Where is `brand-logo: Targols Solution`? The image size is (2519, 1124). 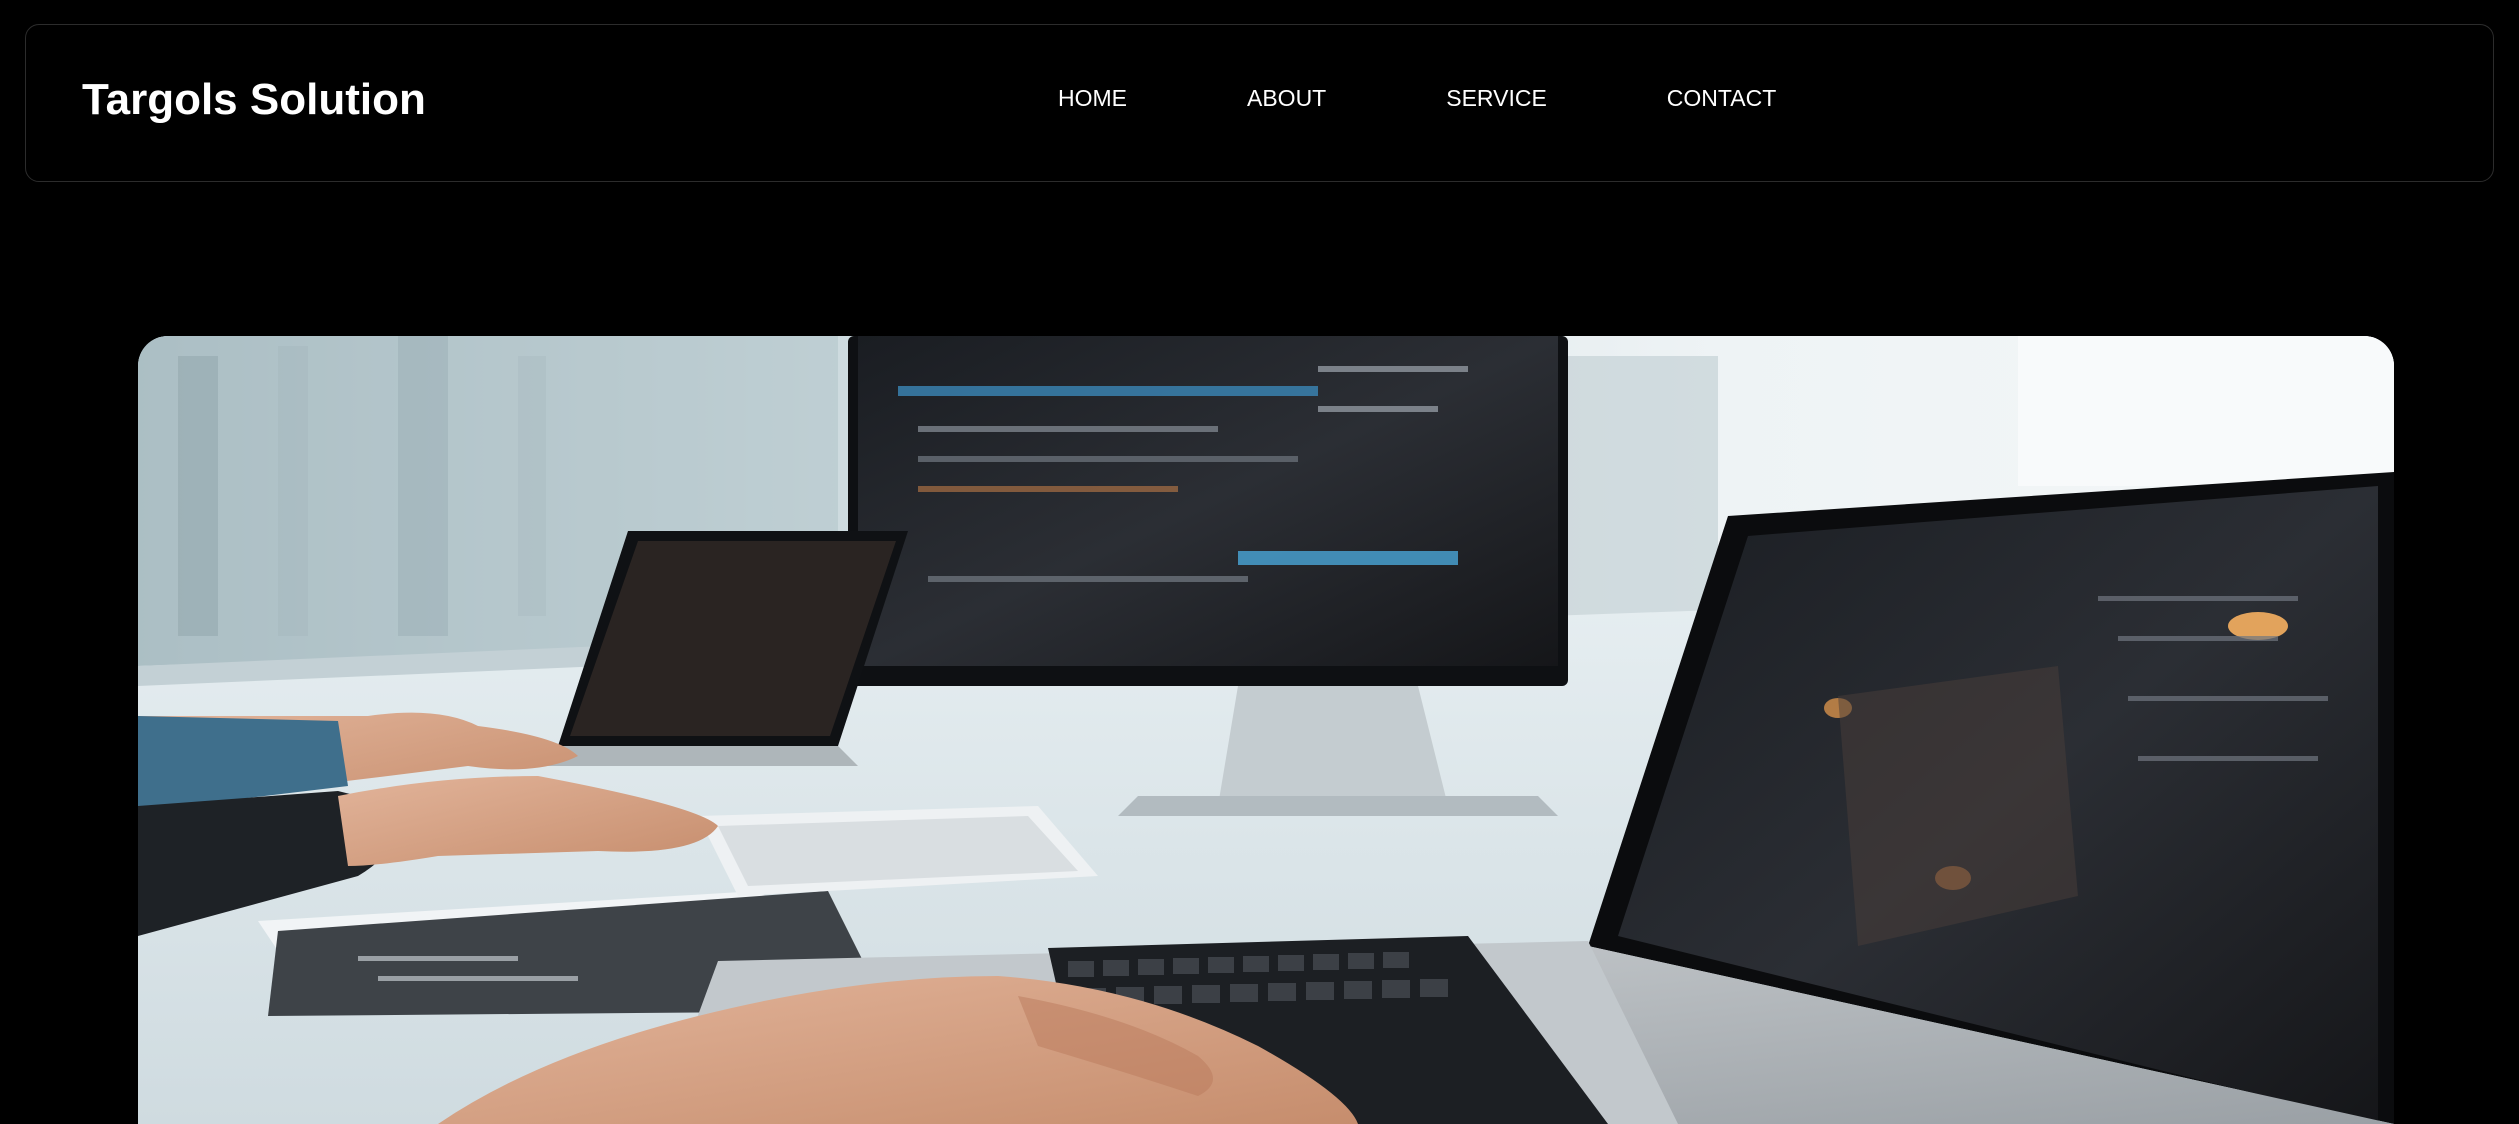
brand-logo: Targols Solution is located at coordinates (254, 100).